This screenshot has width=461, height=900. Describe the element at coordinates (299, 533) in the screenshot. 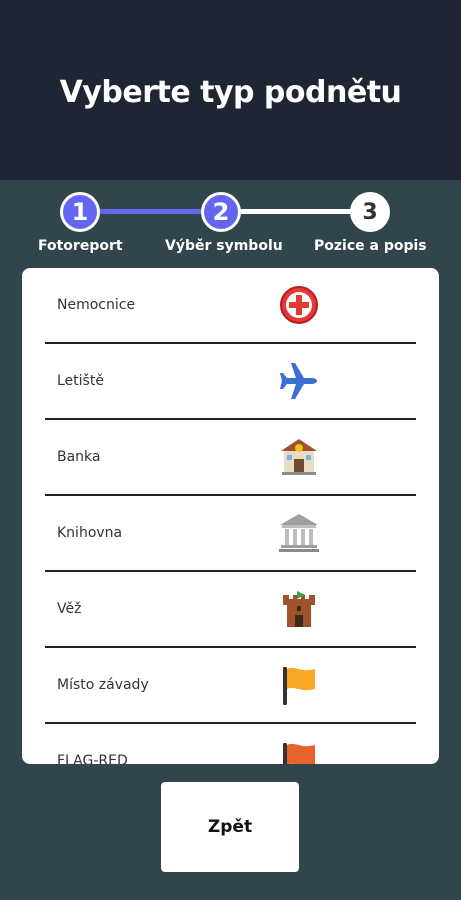

I see `library-icon` at that location.